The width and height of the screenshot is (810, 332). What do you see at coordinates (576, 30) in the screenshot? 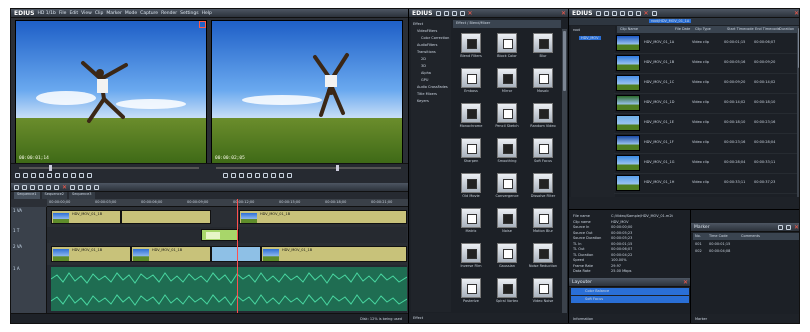
I see `bin-tree-root: root` at bounding box center [576, 30].